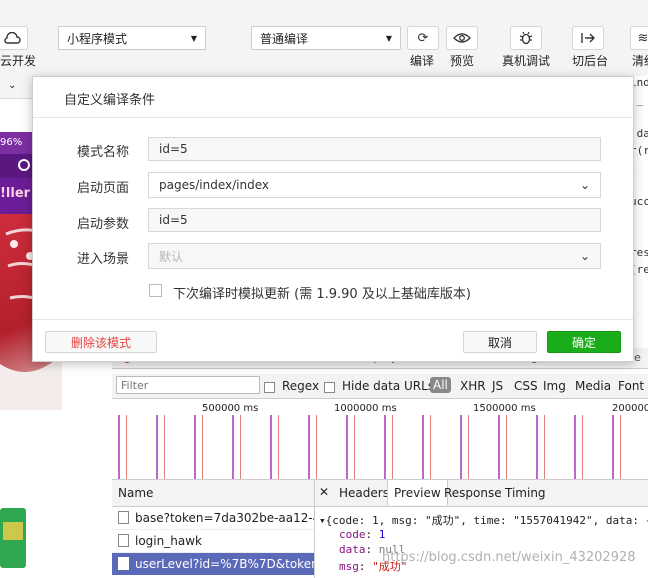 This screenshot has height=578, width=648. What do you see at coordinates (526, 60) in the screenshot?
I see `real-debug-label: 真机调试` at bounding box center [526, 60].